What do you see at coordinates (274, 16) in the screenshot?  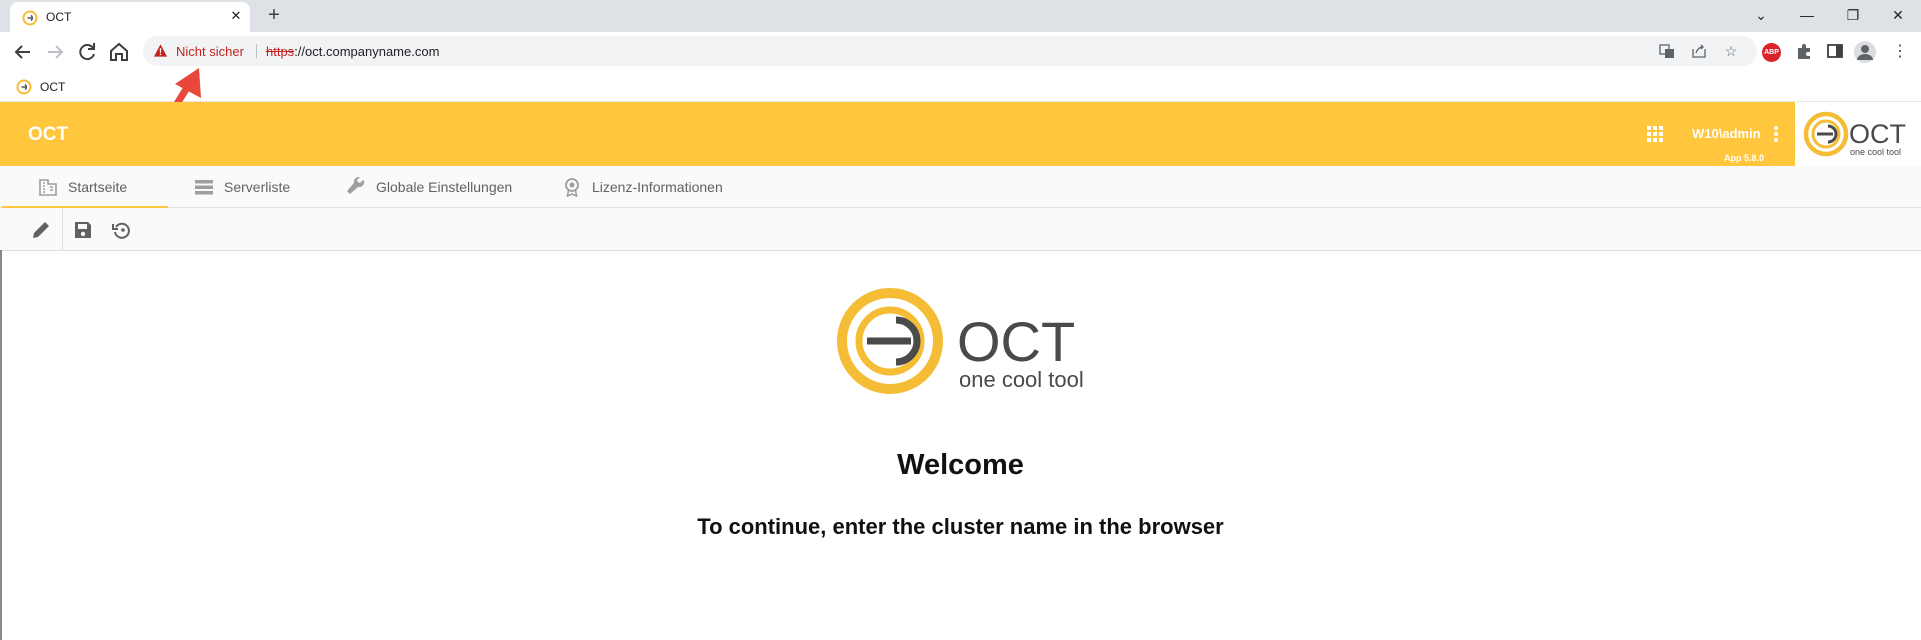 I see `new-tab-button: +` at bounding box center [274, 16].